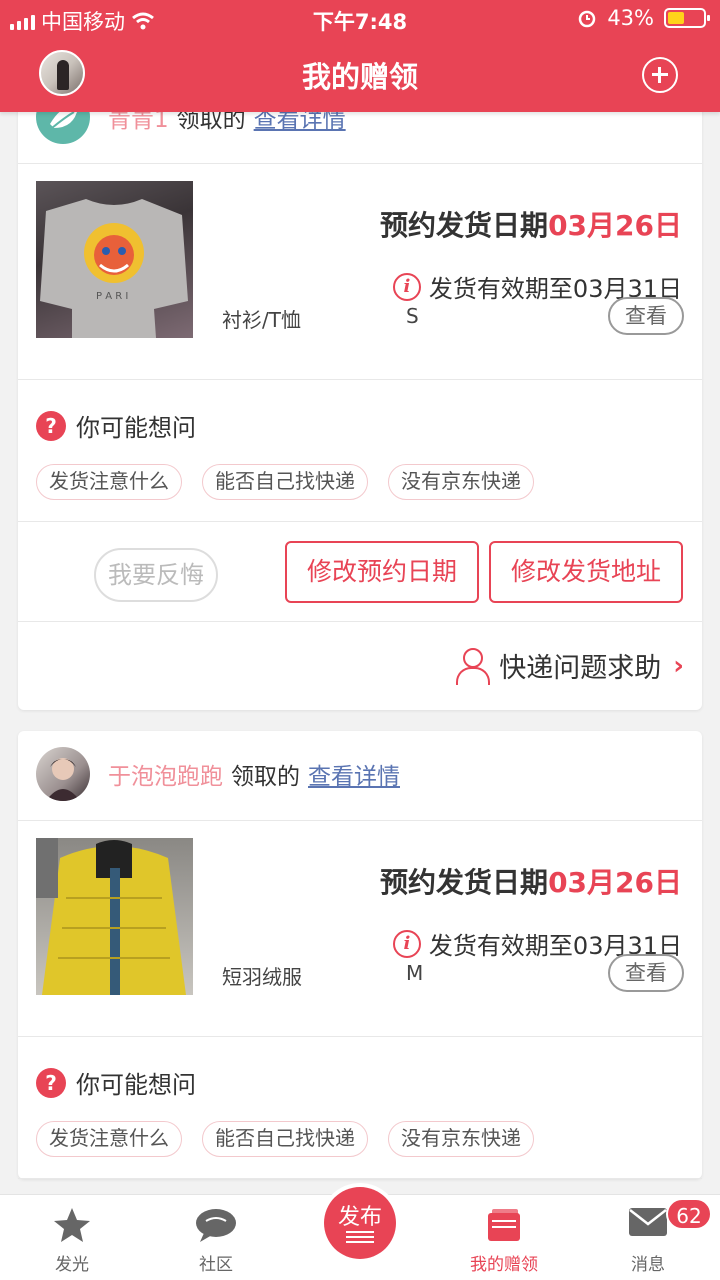  I want to click on top-bar: 中国移动 下午7:48 43% 我的赠领, so click(360, 56).